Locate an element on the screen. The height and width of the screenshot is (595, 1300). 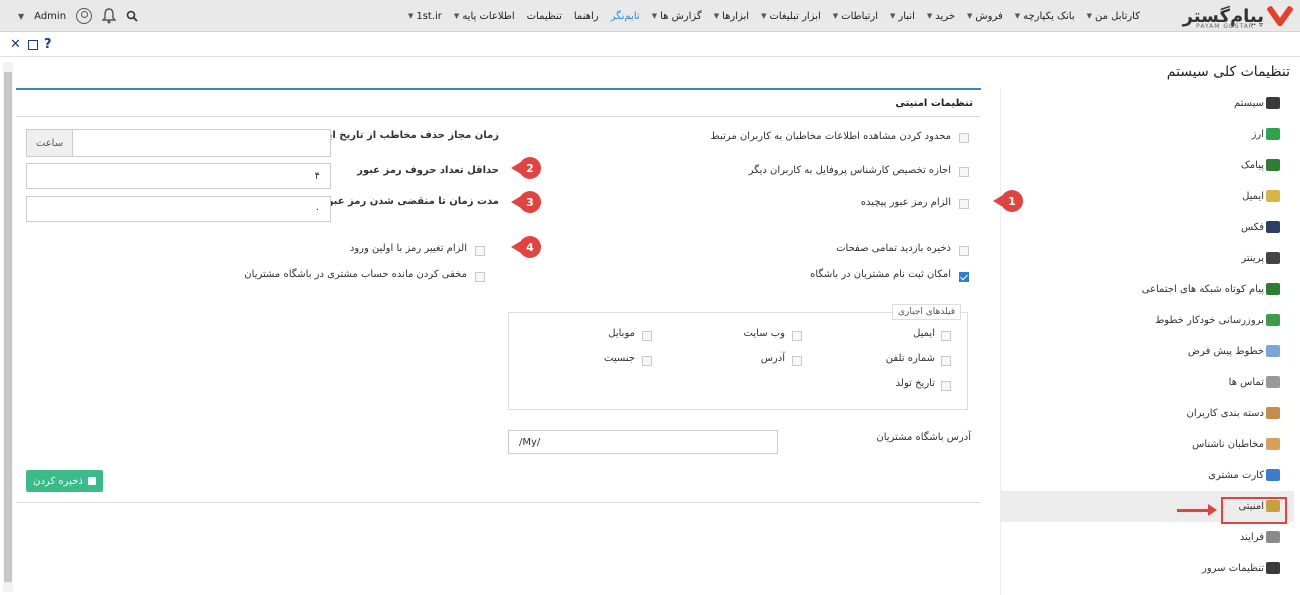
nav-item: بانک یکپارچه ▼ is located at coordinates (1045, 16).